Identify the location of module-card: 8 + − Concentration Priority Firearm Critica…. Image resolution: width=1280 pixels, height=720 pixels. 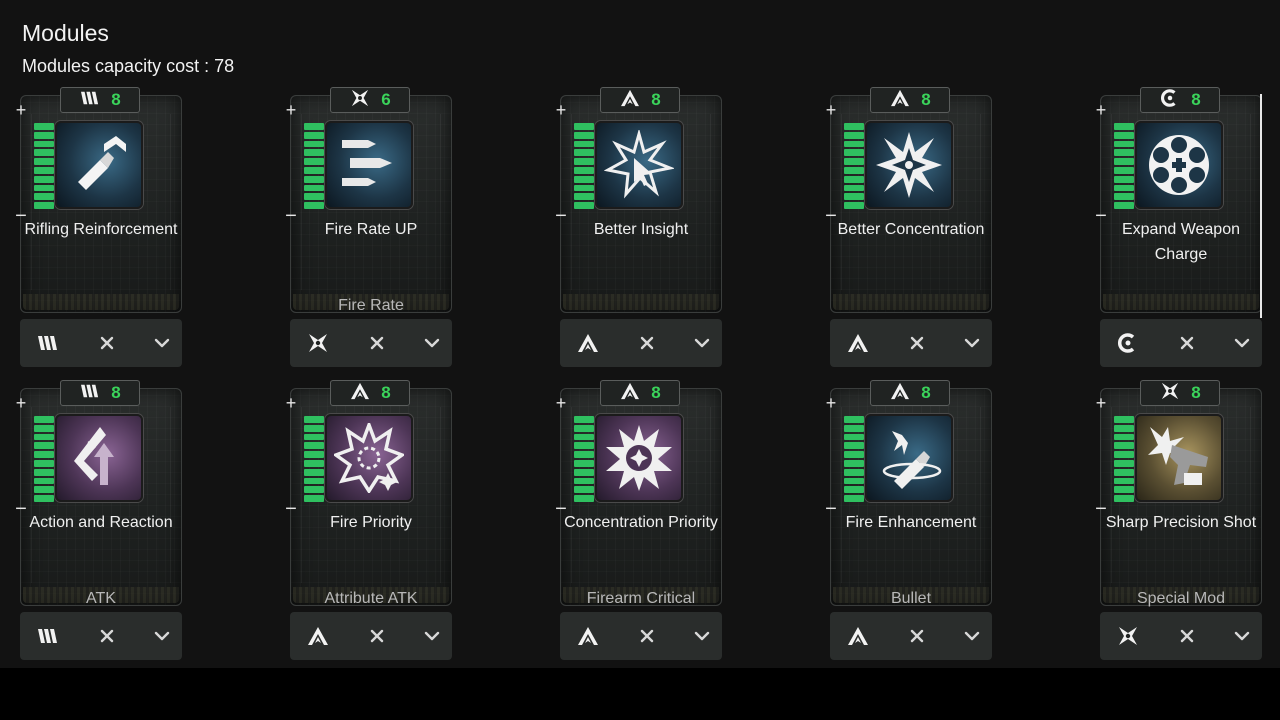
(647, 520).